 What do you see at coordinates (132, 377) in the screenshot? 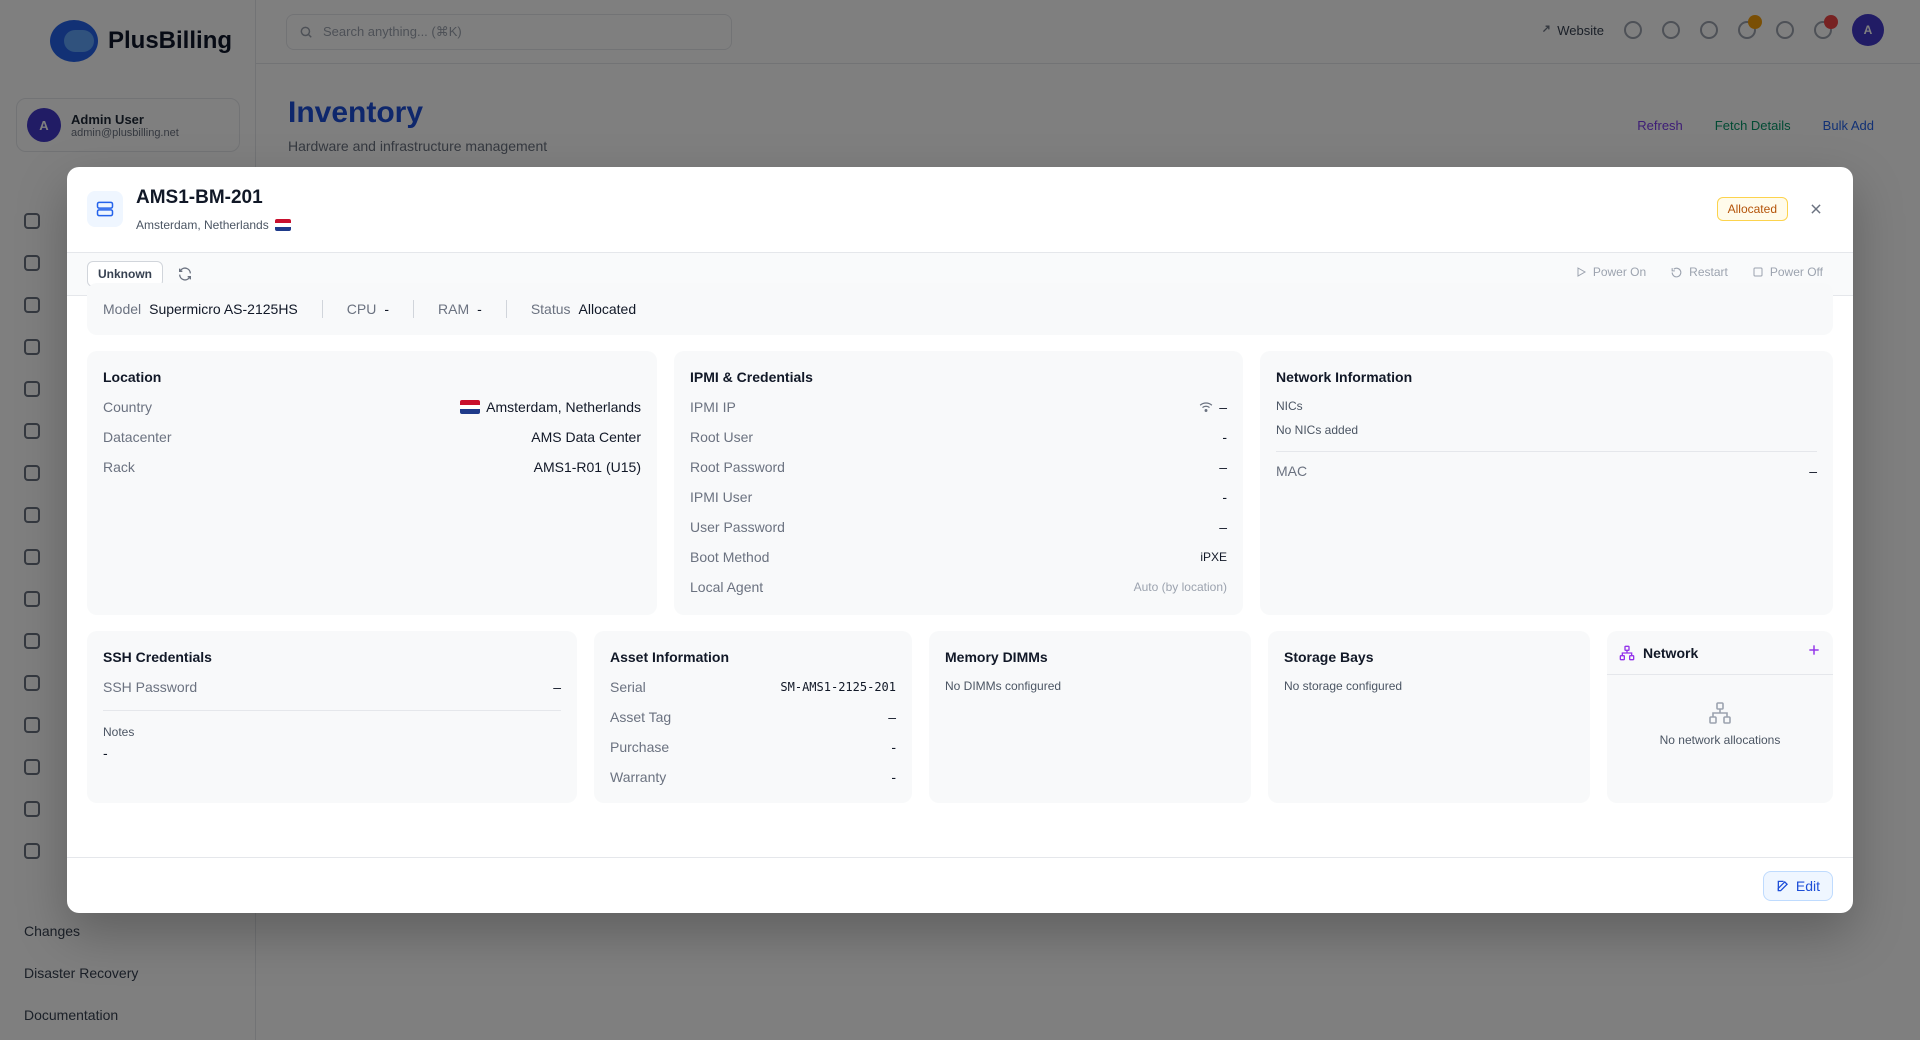
I see `card-title: Location` at bounding box center [132, 377].